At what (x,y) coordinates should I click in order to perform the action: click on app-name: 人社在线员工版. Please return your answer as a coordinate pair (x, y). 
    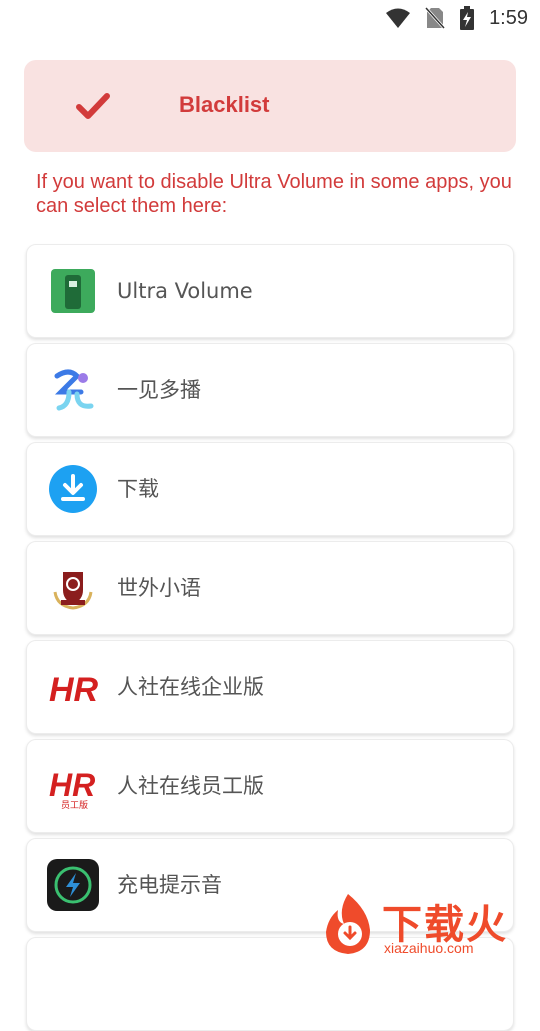
    Looking at the image, I should click on (190, 786).